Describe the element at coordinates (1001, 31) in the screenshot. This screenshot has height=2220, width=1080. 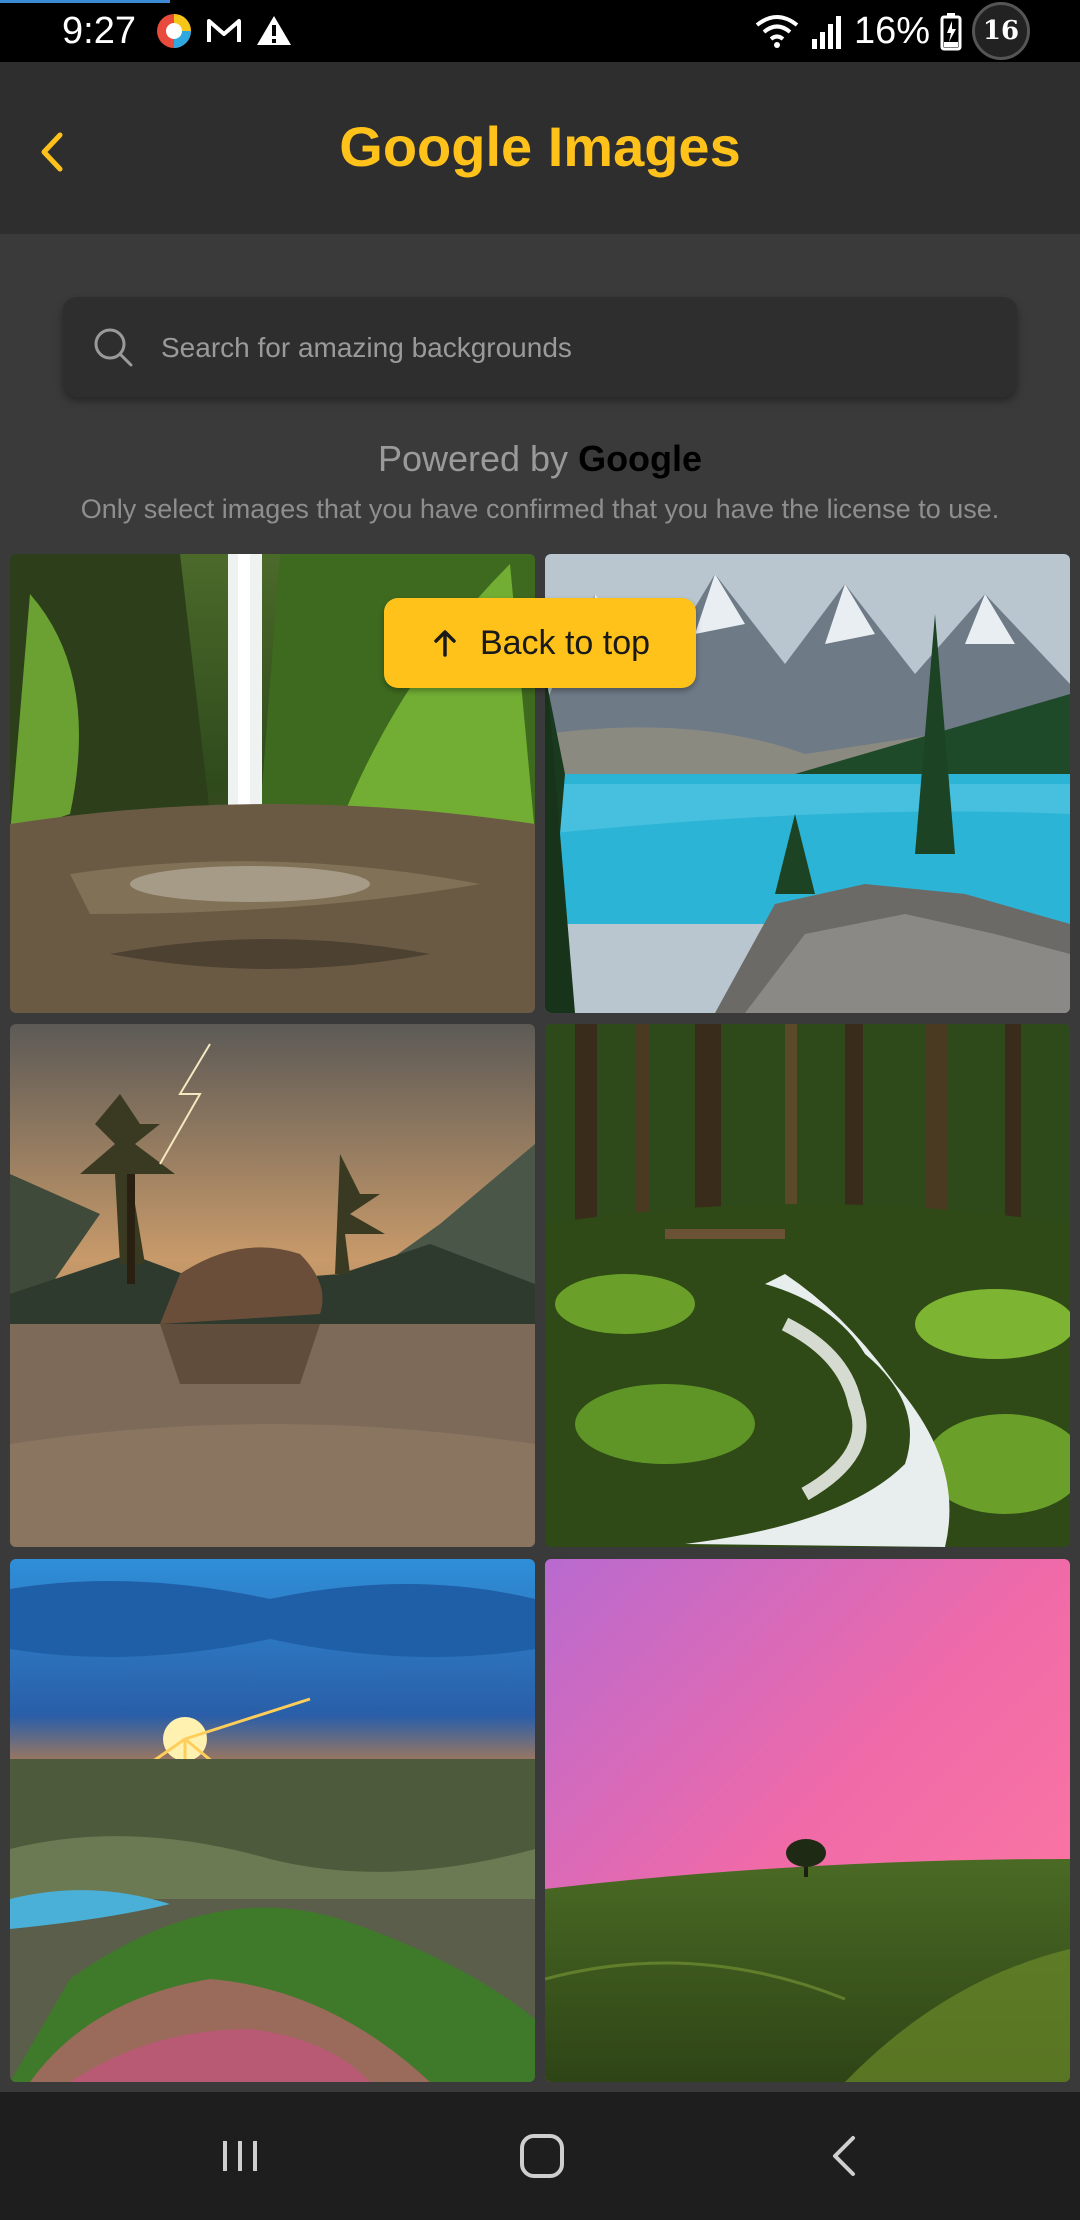
I see `notification-count-badge: 16` at that location.